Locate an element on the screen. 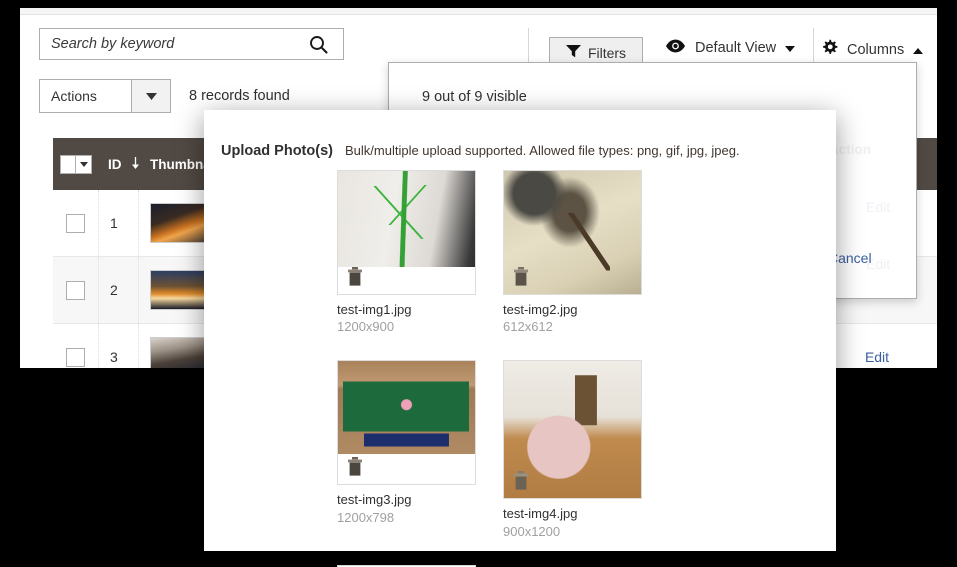 This screenshot has width=957, height=567. records-found-label: 8 records found is located at coordinates (239, 96).